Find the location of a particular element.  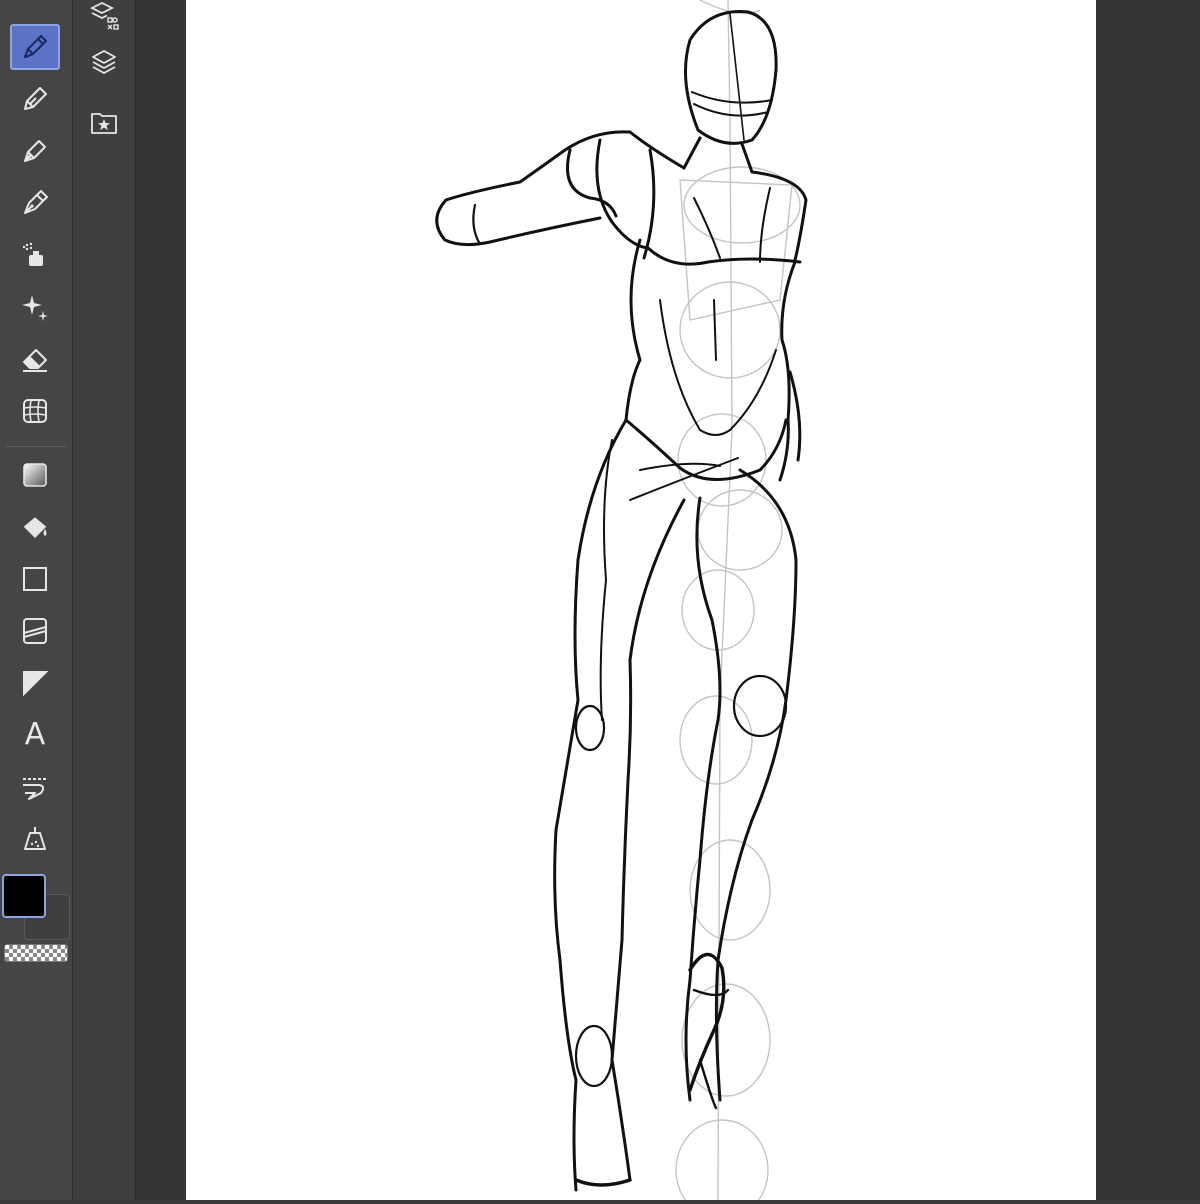

favorites-folder-icon is located at coordinates (104, 123).